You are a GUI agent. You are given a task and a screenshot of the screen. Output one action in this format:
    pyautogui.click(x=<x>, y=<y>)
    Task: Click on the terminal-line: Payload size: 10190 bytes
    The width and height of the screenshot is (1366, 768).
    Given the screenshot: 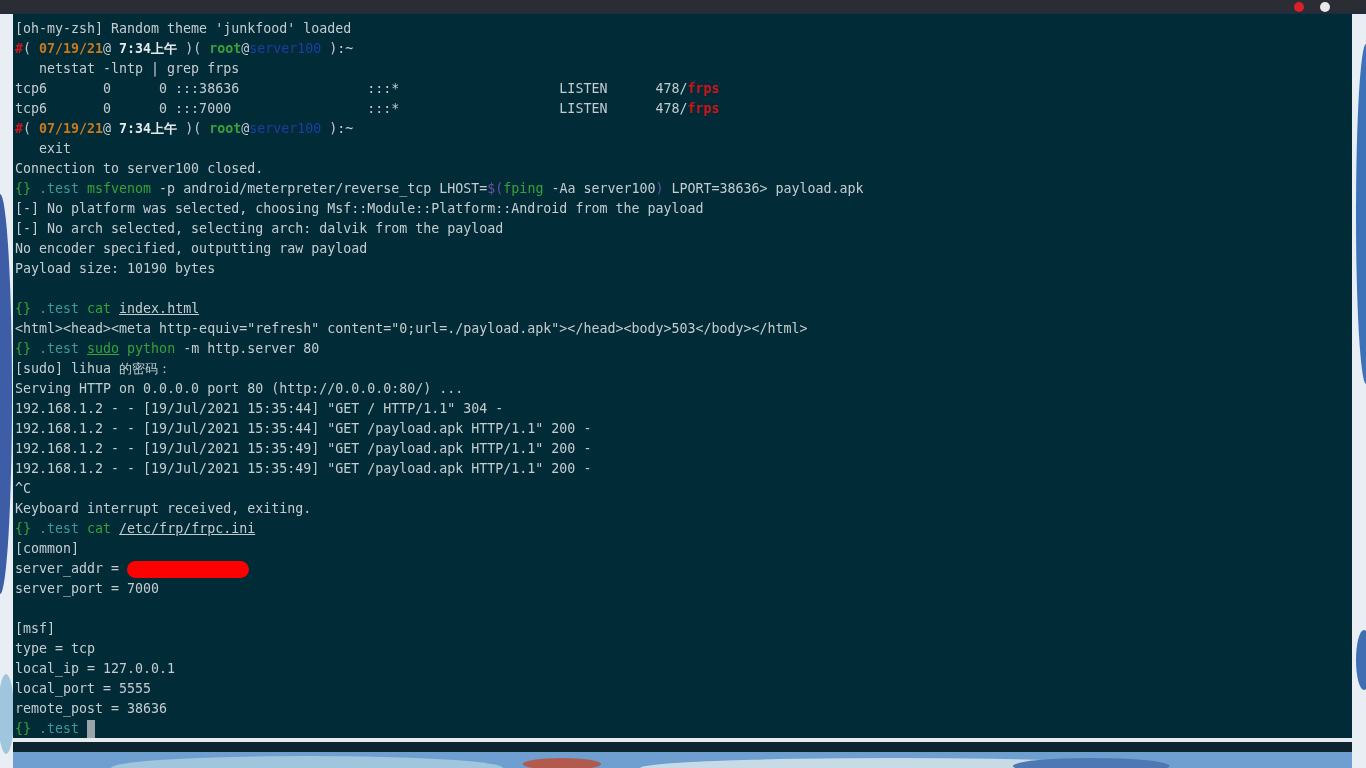 What is the action you would take?
    pyautogui.click(x=115, y=269)
    